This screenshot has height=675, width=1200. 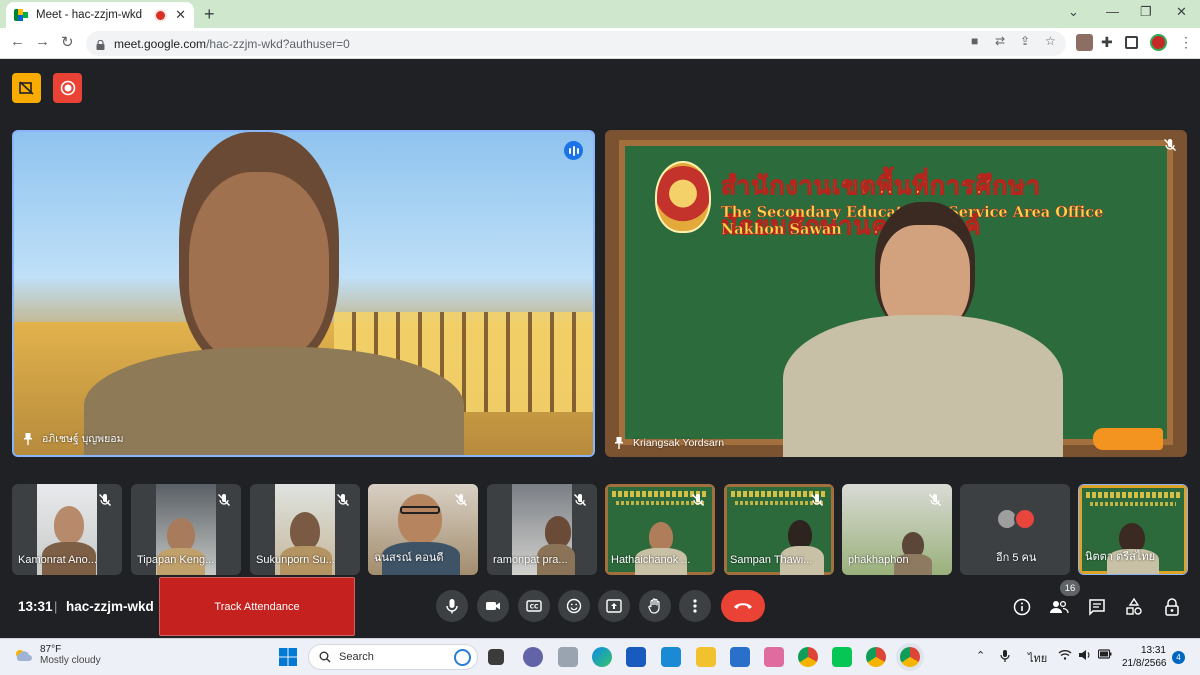 I want to click on reactions-button, so click(x=574, y=606).